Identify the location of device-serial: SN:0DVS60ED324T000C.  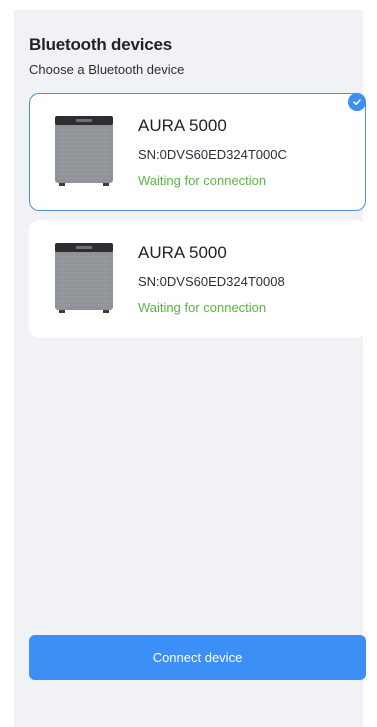
(212, 154).